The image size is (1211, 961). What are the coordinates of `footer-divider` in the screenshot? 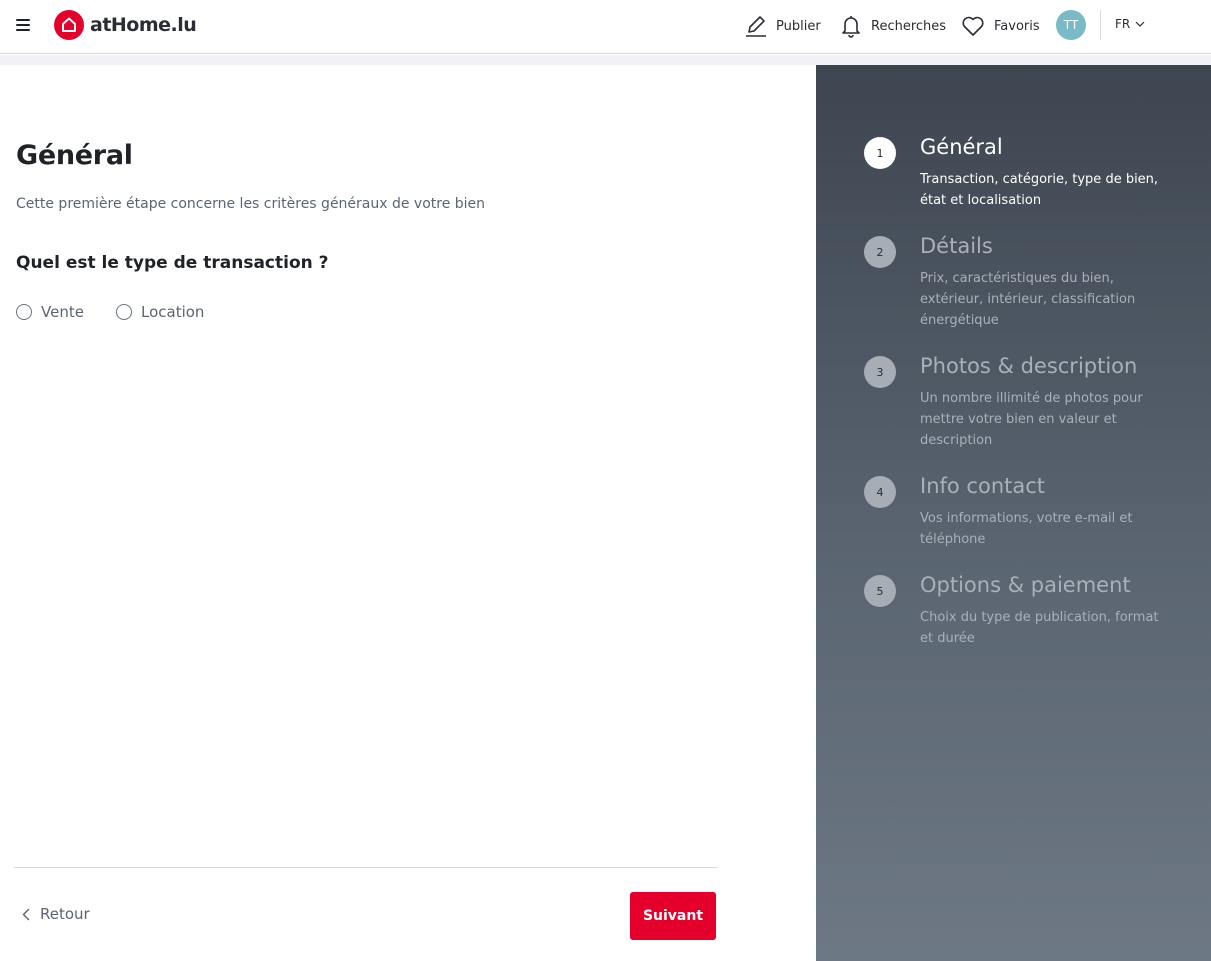 It's located at (365, 867).